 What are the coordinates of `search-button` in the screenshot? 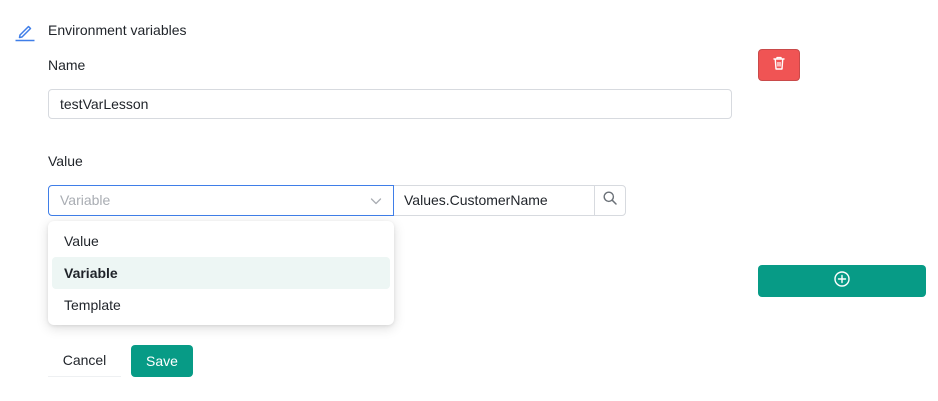 It's located at (610, 200).